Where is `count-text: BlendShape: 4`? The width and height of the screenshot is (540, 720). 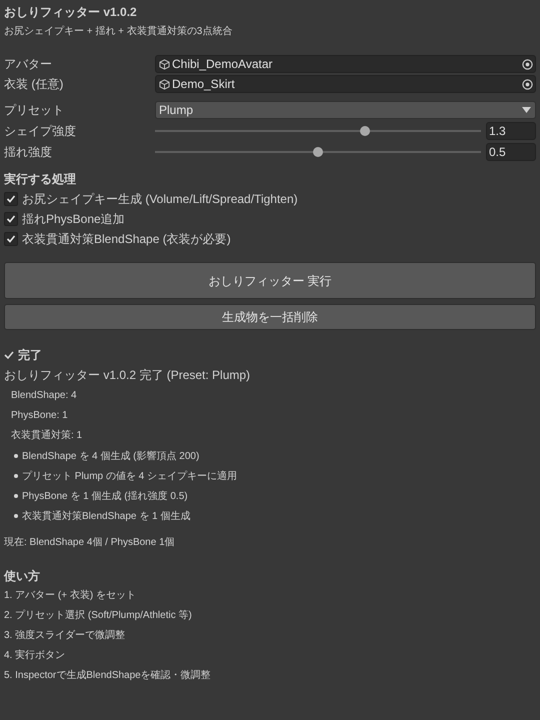 count-text: BlendShape: 4 is located at coordinates (43, 396).